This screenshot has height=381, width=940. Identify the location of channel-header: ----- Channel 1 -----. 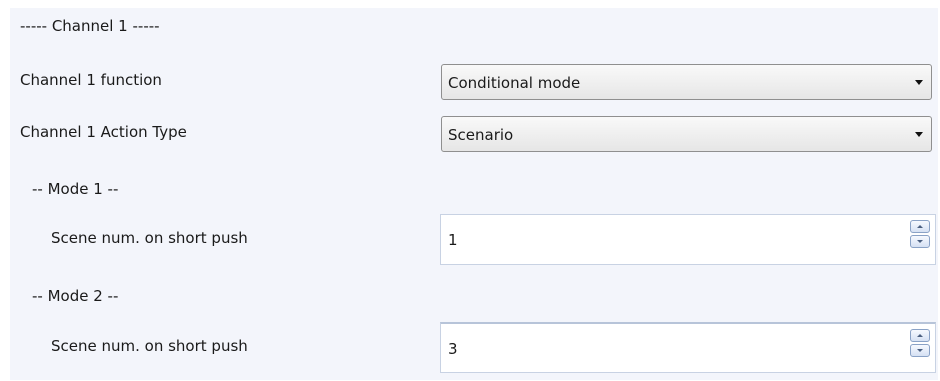
(90, 26).